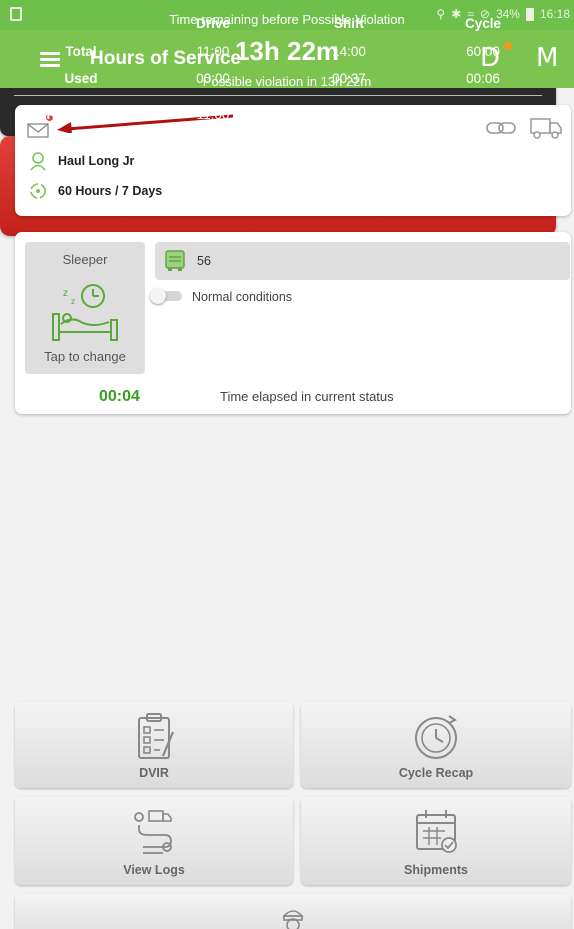  What do you see at coordinates (349, 114) in the screenshot?
I see `remaining-shift: 13:00` at bounding box center [349, 114].